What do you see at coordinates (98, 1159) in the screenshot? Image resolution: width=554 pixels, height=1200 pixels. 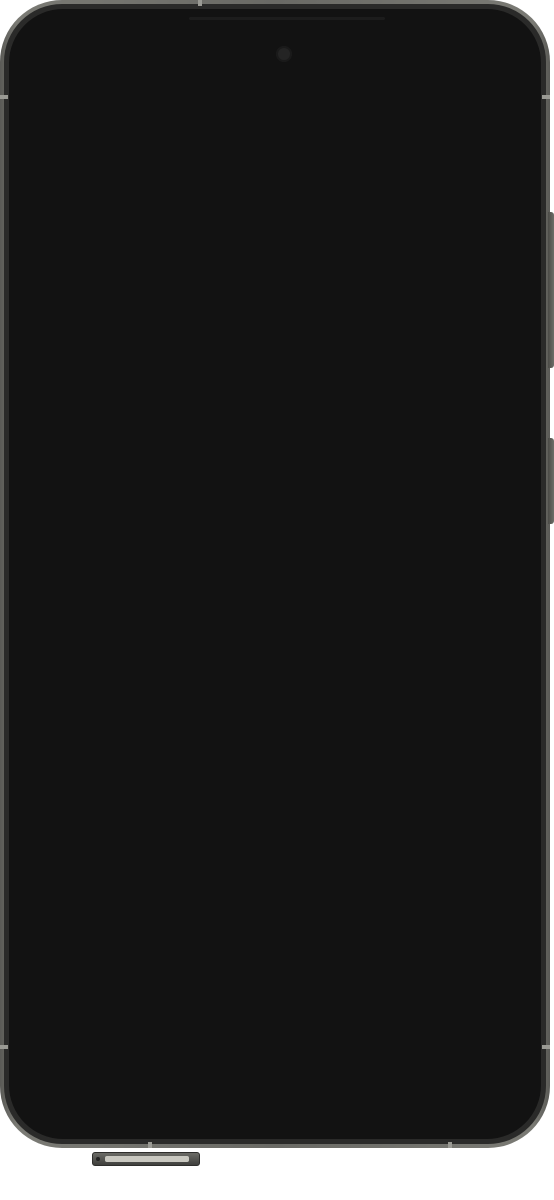 I see `sim-eject-hole-icon` at bounding box center [98, 1159].